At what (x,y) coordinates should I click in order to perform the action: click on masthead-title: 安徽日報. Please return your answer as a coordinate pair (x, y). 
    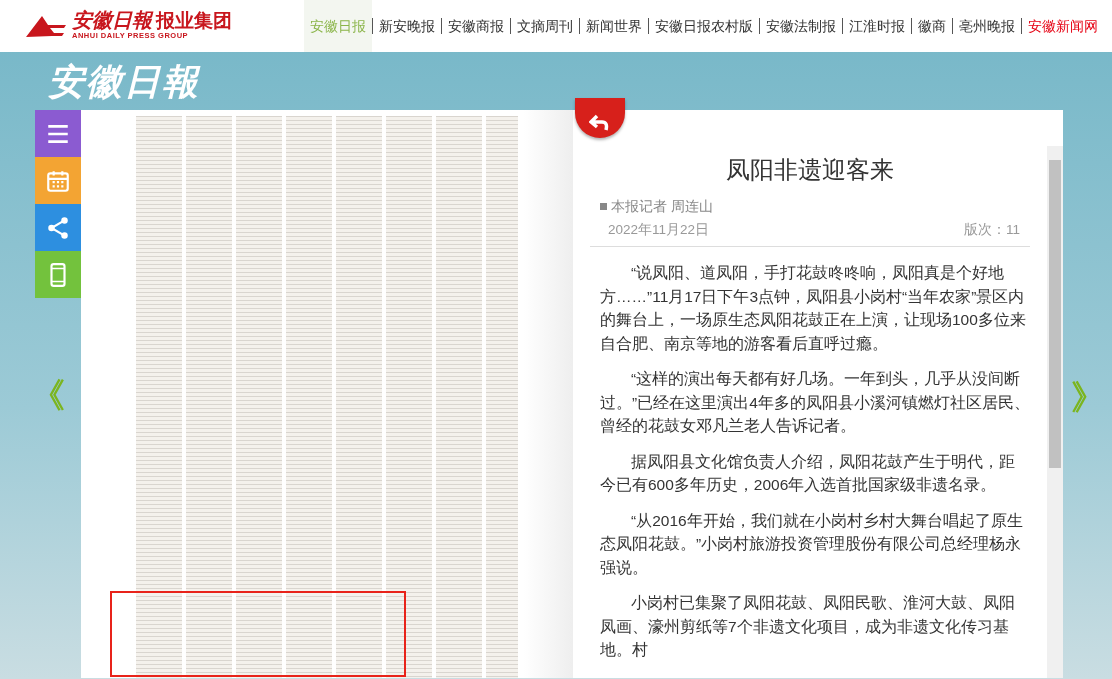
    Looking at the image, I should click on (124, 81).